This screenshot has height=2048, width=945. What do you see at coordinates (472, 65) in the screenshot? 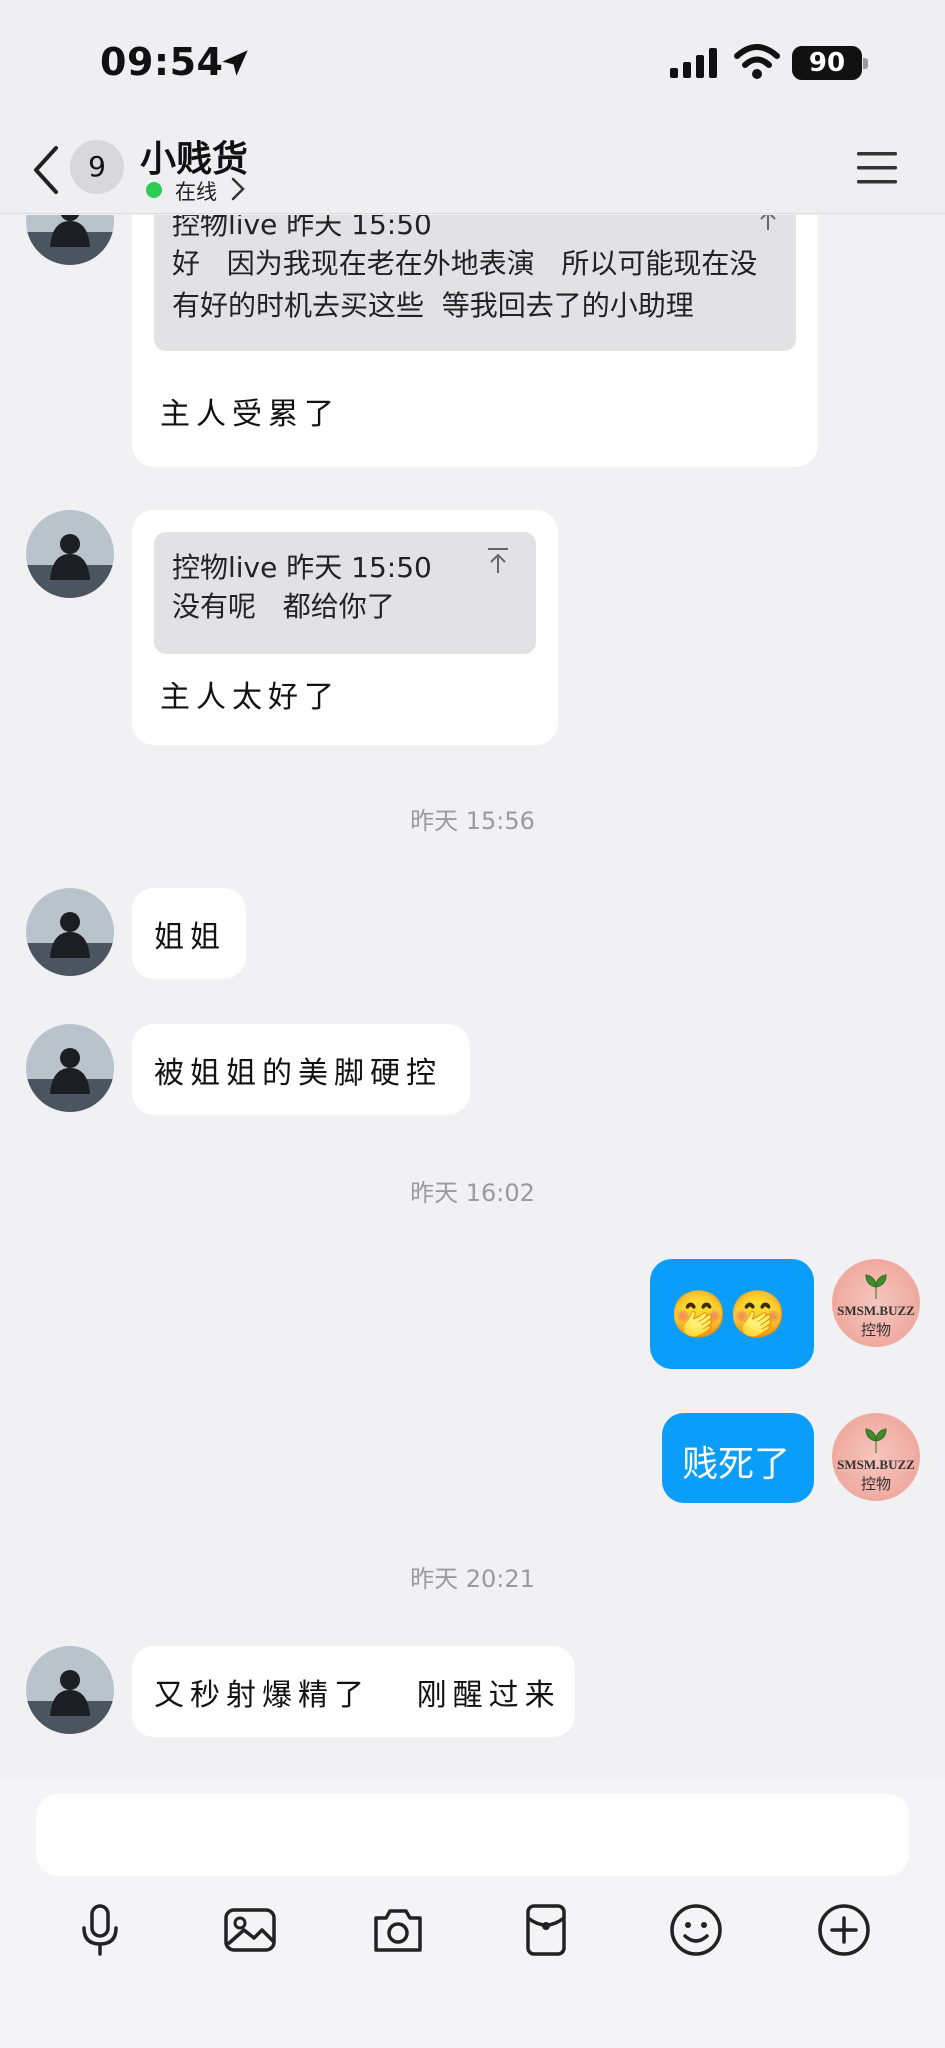
I see `status-bar: 09:54 90` at bounding box center [472, 65].